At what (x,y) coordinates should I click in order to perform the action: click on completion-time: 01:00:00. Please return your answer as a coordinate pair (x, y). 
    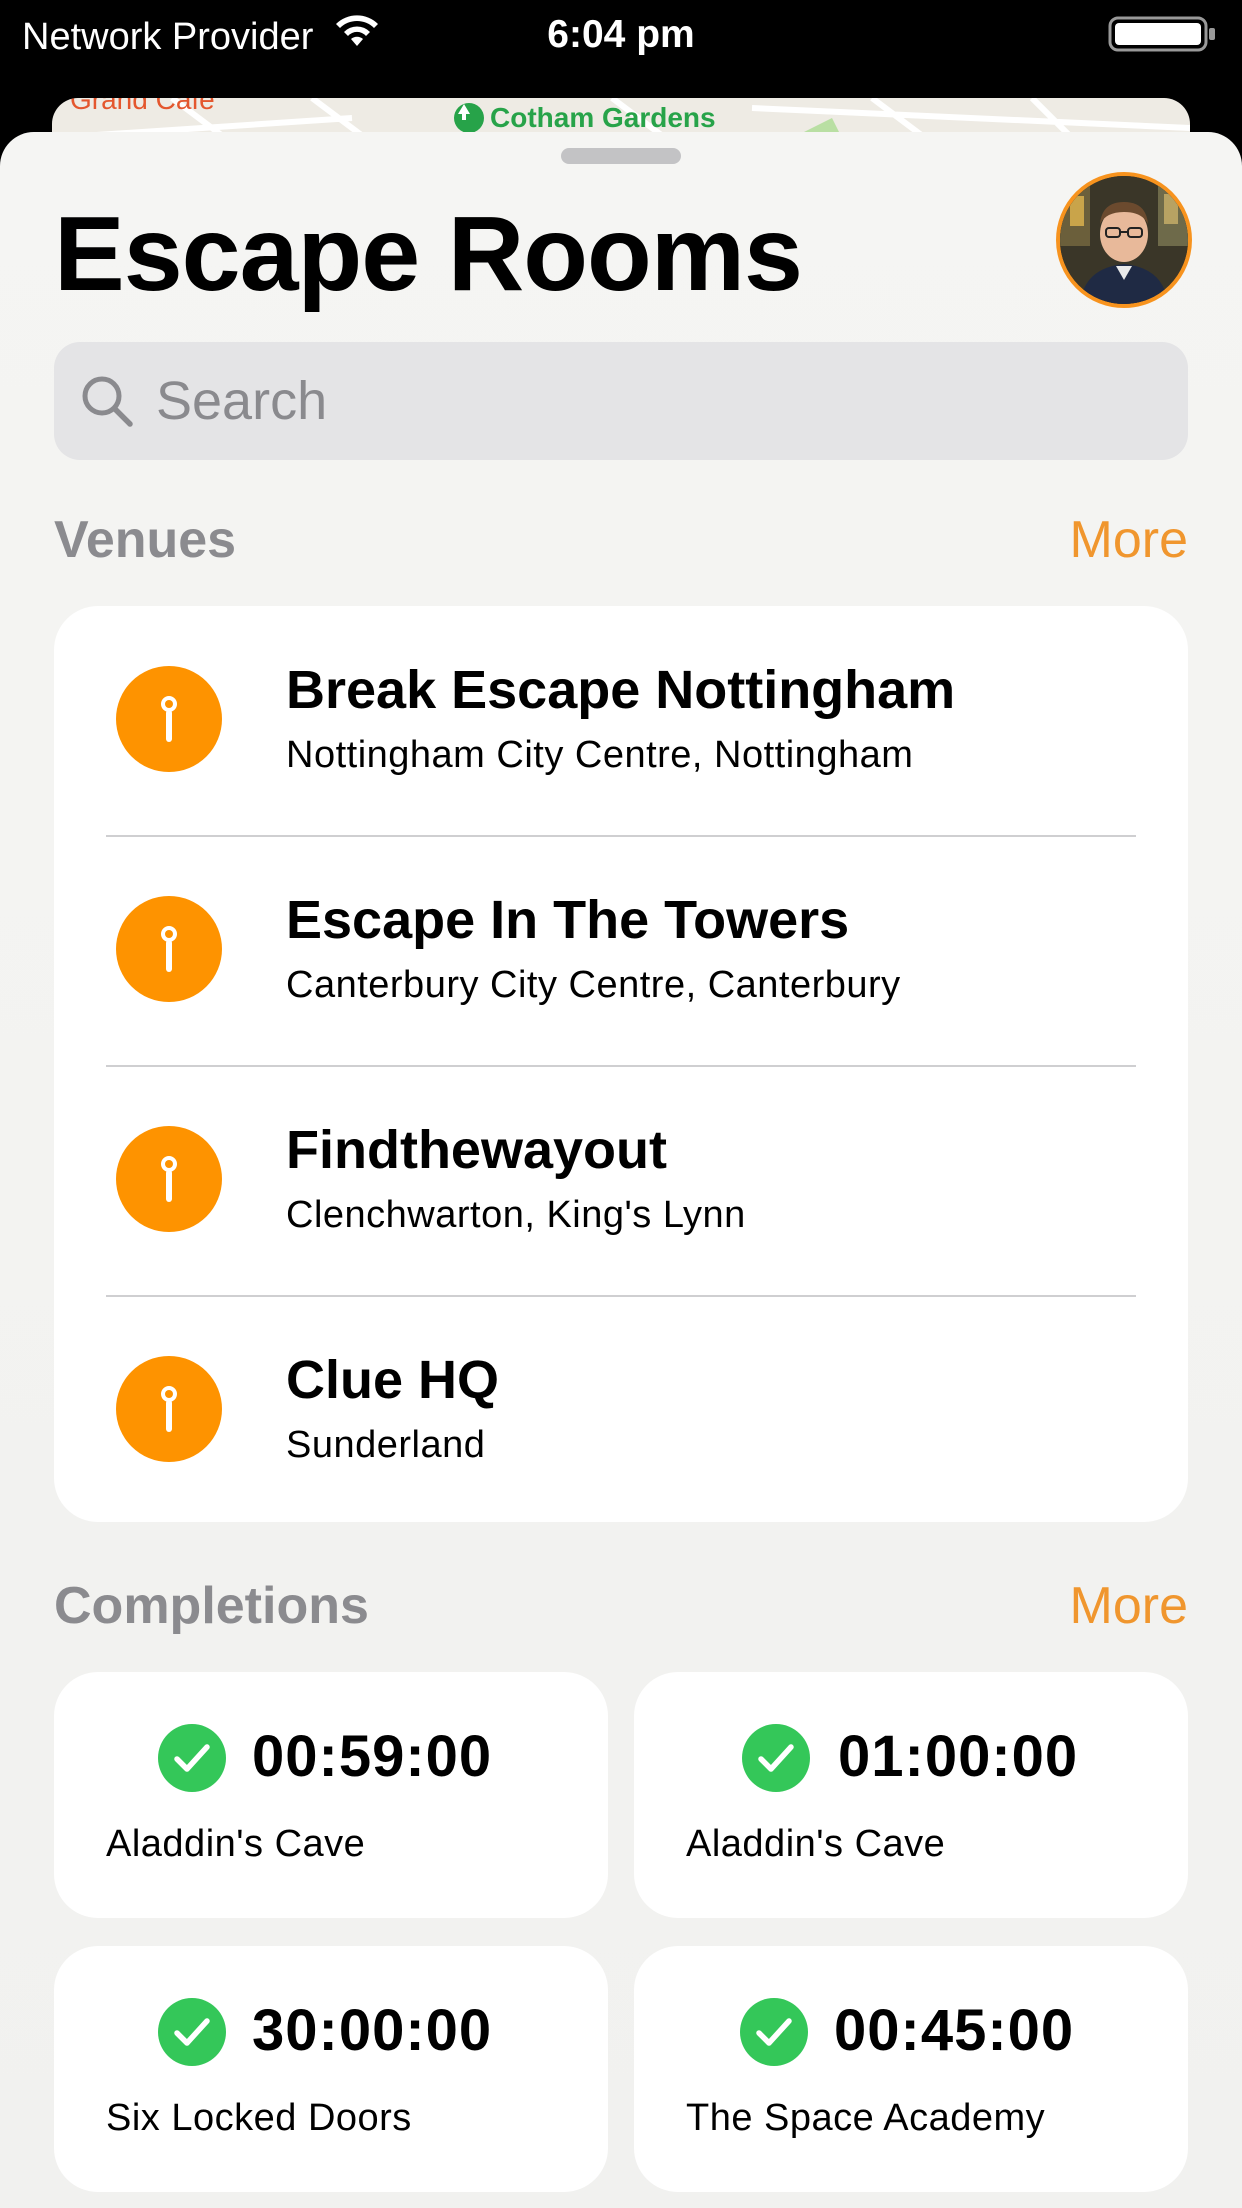
    Looking at the image, I should click on (958, 1756).